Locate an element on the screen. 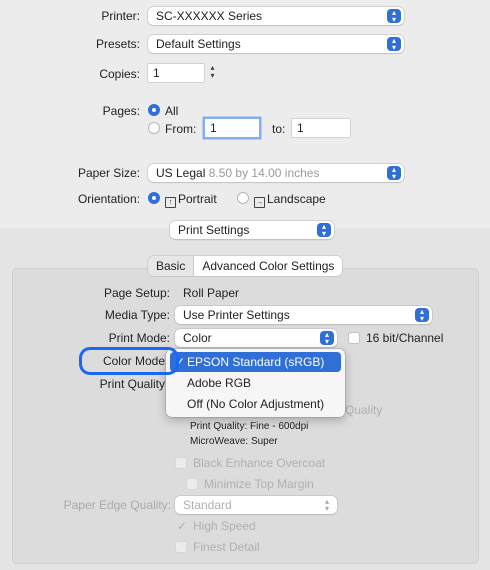 Image resolution: width=490 pixels, height=570 pixels. tab-basic: Basic is located at coordinates (171, 266).